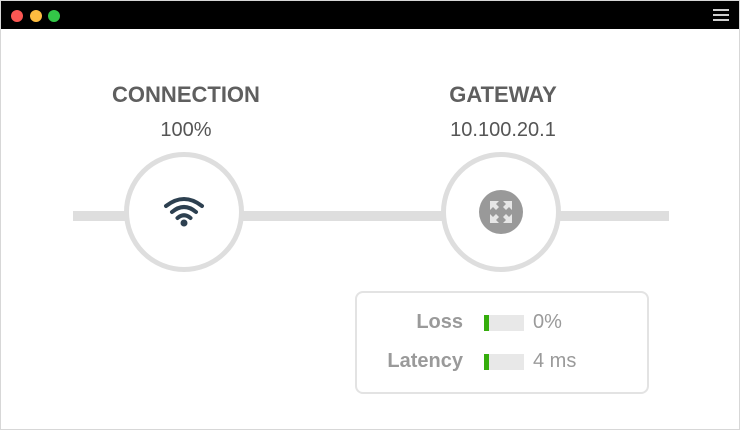 The height and width of the screenshot is (430, 740). Describe the element at coordinates (503, 94) in the screenshot. I see `gateway-title: GATEWAY` at that location.